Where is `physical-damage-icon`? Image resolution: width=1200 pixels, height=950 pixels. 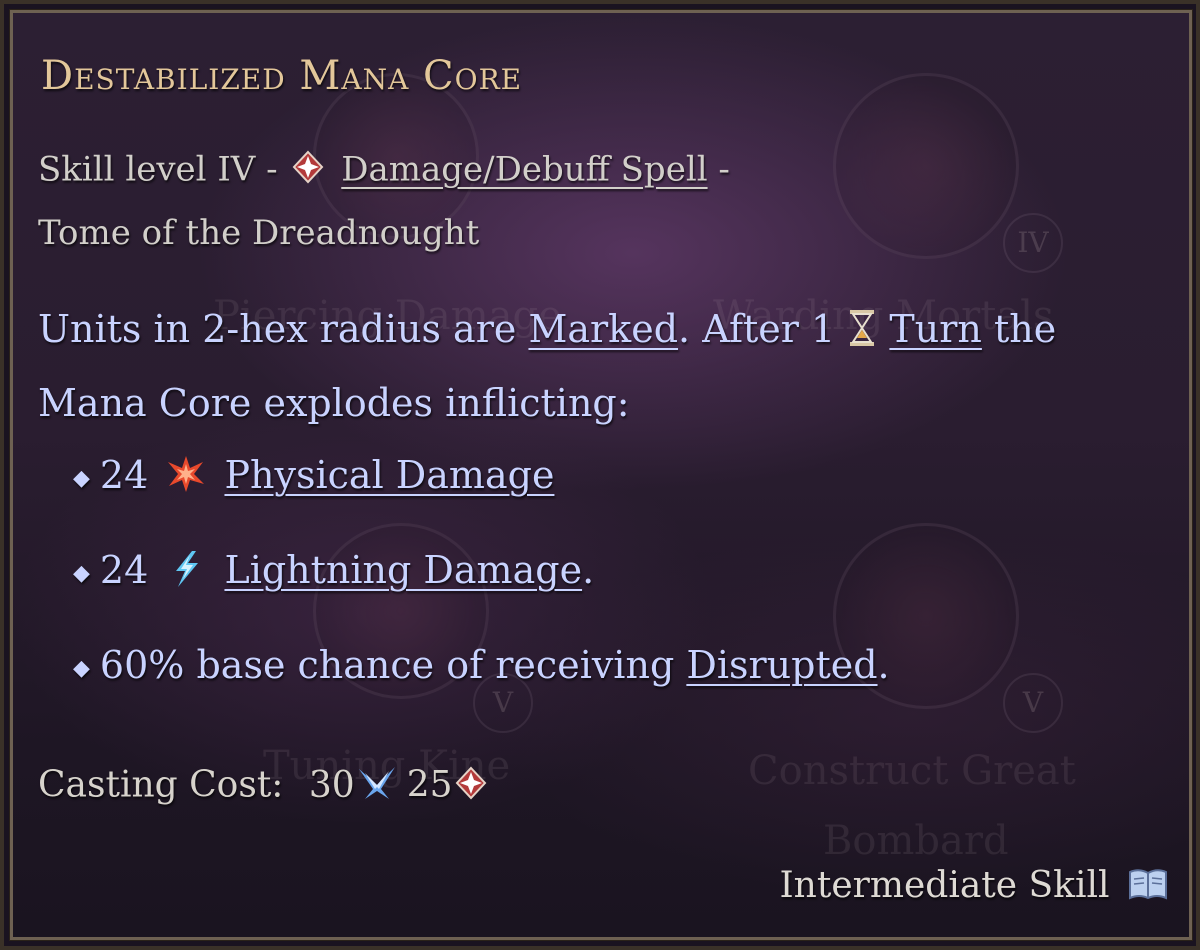
physical-damage-icon is located at coordinates (186, 478).